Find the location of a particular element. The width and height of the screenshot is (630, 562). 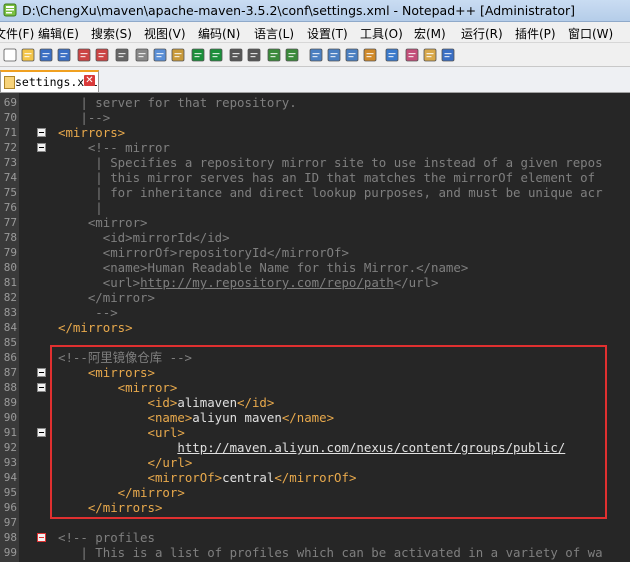

function-list-icon is located at coordinates (412, 55).